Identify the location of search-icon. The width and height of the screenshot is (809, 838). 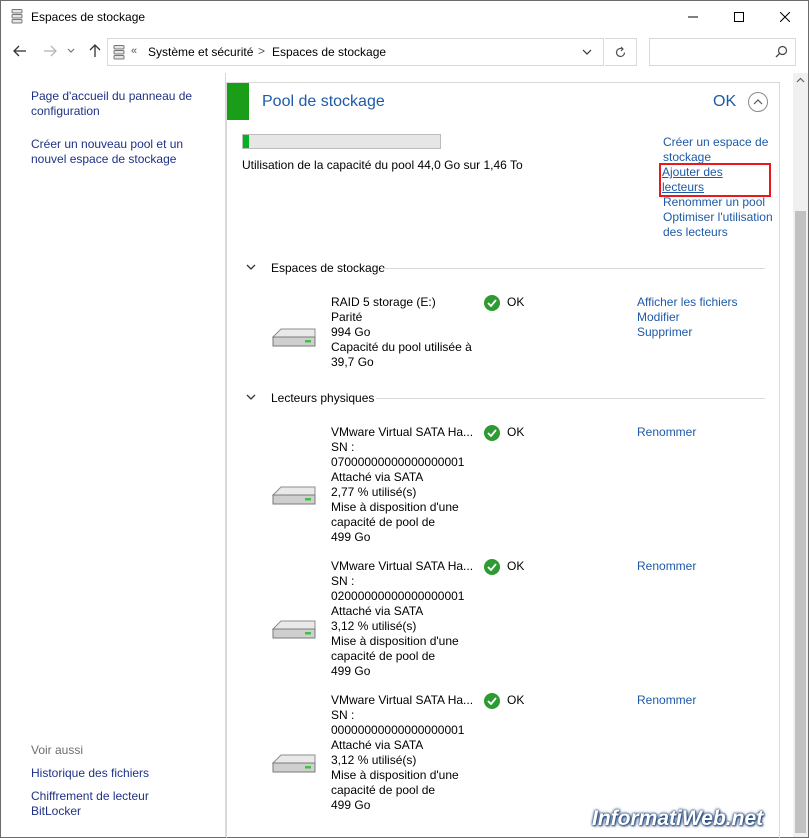
(781, 51).